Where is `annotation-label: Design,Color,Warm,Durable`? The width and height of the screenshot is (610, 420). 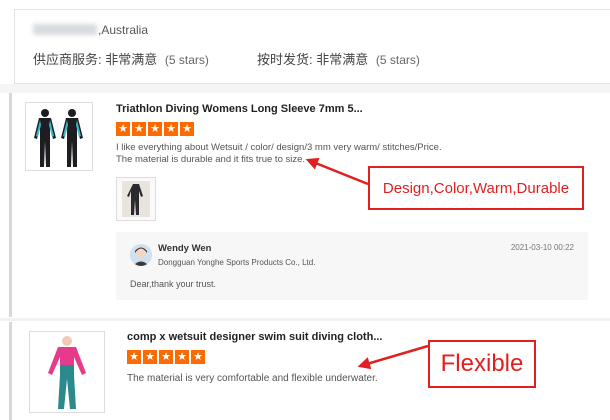 annotation-label: Design,Color,Warm,Durable is located at coordinates (476, 188).